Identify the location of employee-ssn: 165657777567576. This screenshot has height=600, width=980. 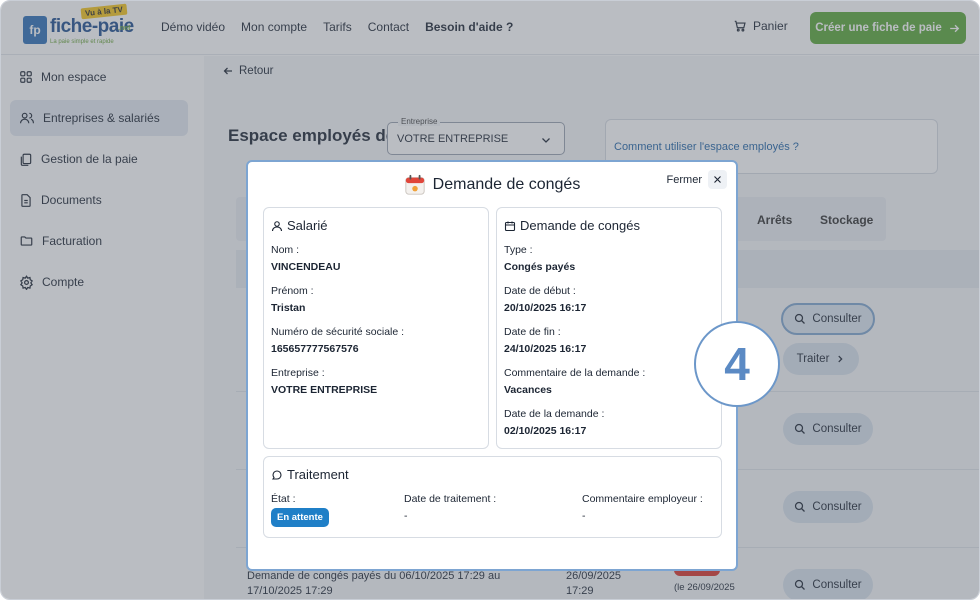
(315, 349).